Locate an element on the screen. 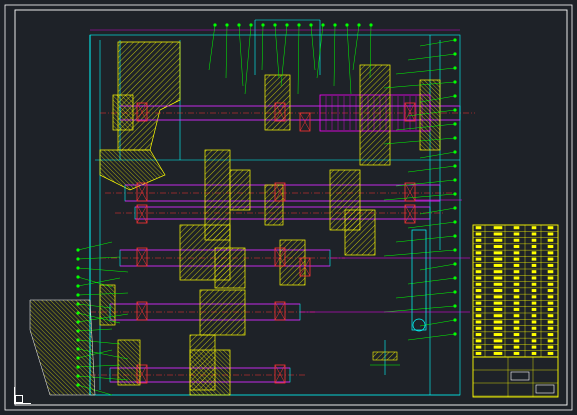 Image resolution: width=577 pixels, height=415 pixels. title-name-box is located at coordinates (520, 376).